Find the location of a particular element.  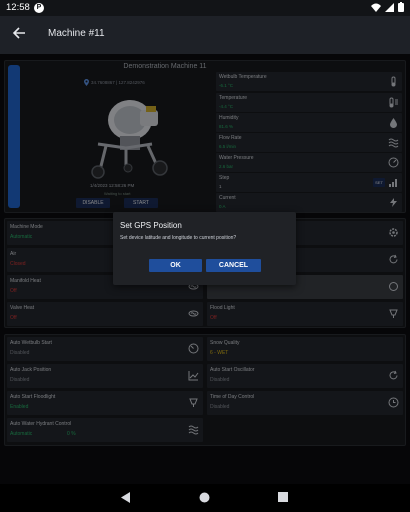

recents-square-icon is located at coordinates (283, 497).